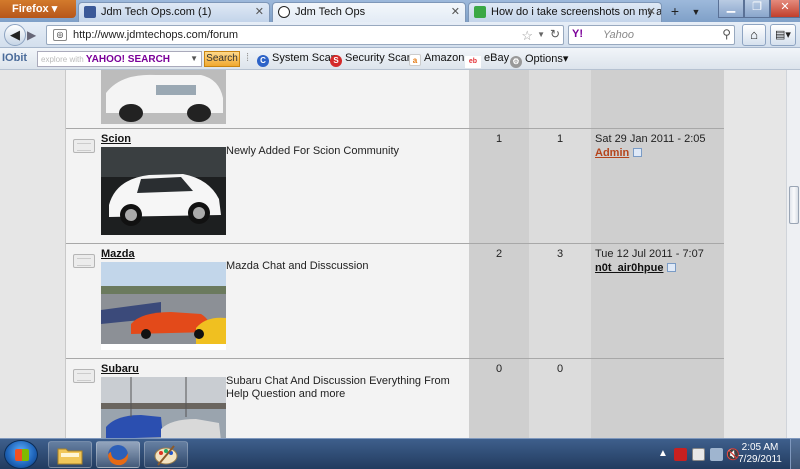  I want to click on options-label: Options, so click(544, 59).